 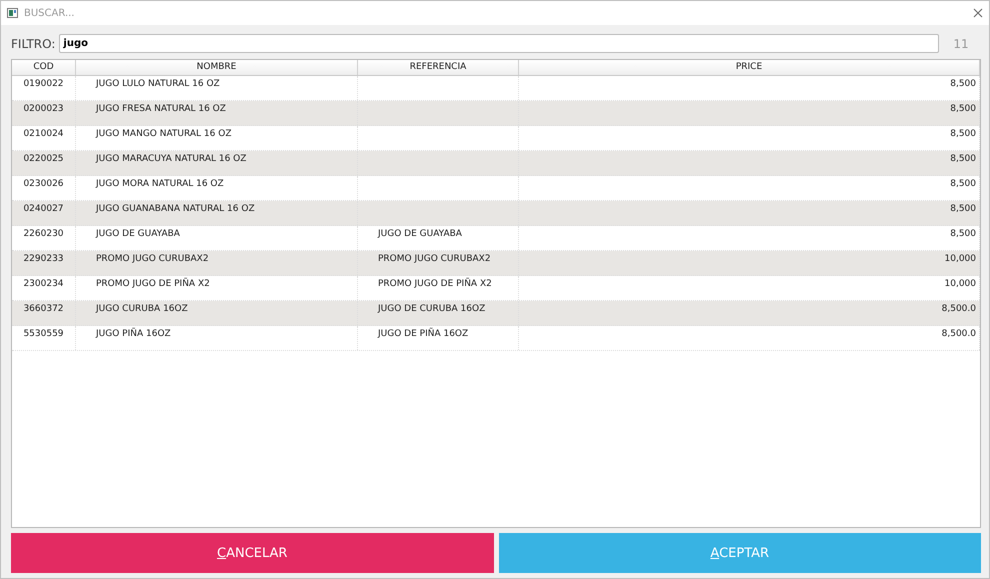 What do you see at coordinates (158, 84) in the screenshot?
I see `table-cell: JUGO LULO NATURAL 16 OZ` at bounding box center [158, 84].